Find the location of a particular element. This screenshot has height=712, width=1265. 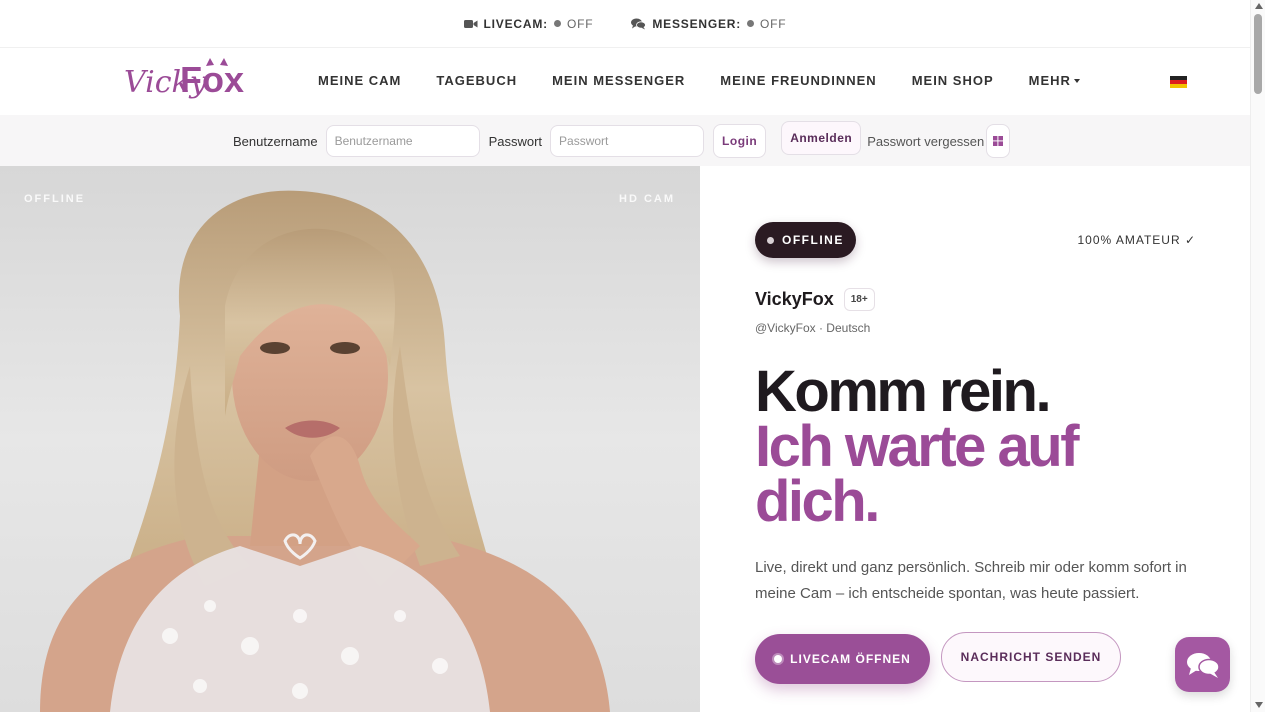

chat-button is located at coordinates (1202, 664).